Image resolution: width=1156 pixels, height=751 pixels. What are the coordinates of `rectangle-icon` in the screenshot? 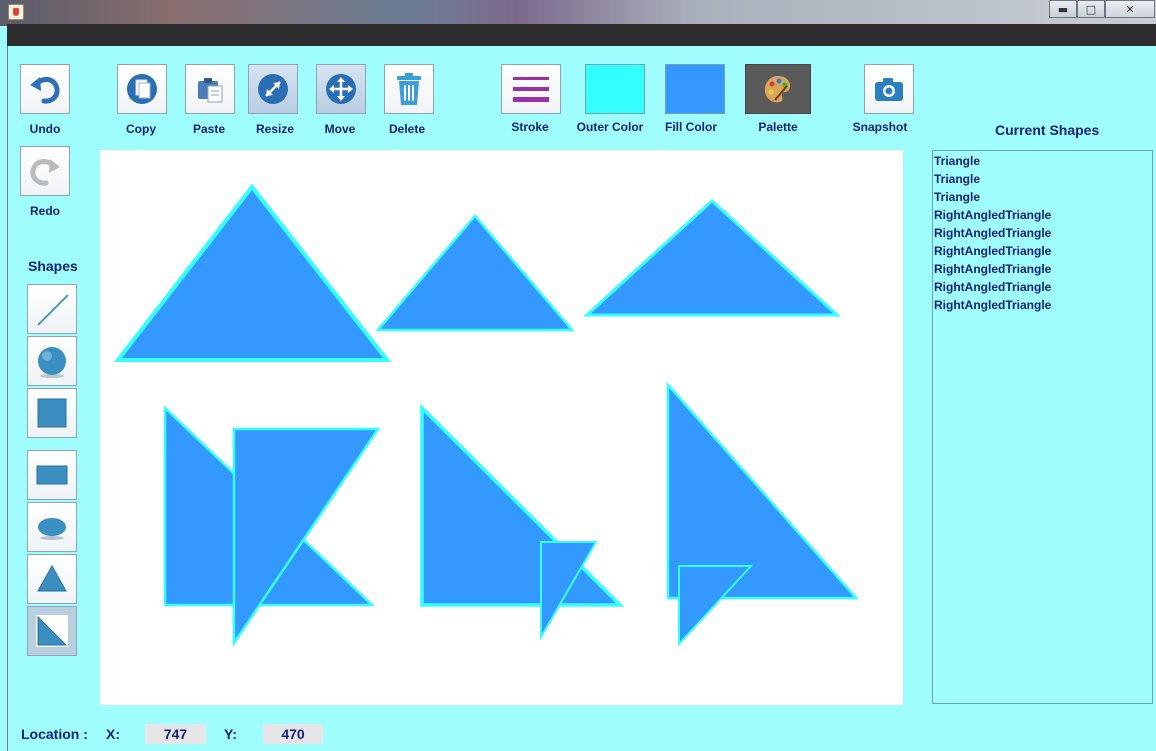 It's located at (52, 475).